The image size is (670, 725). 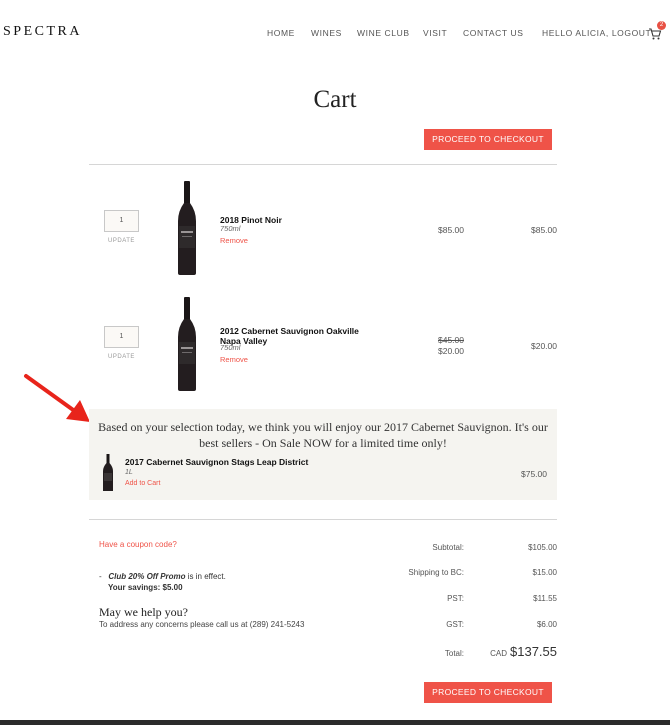 What do you see at coordinates (534, 474) in the screenshot?
I see `recommended-product-price: $75.00` at bounding box center [534, 474].